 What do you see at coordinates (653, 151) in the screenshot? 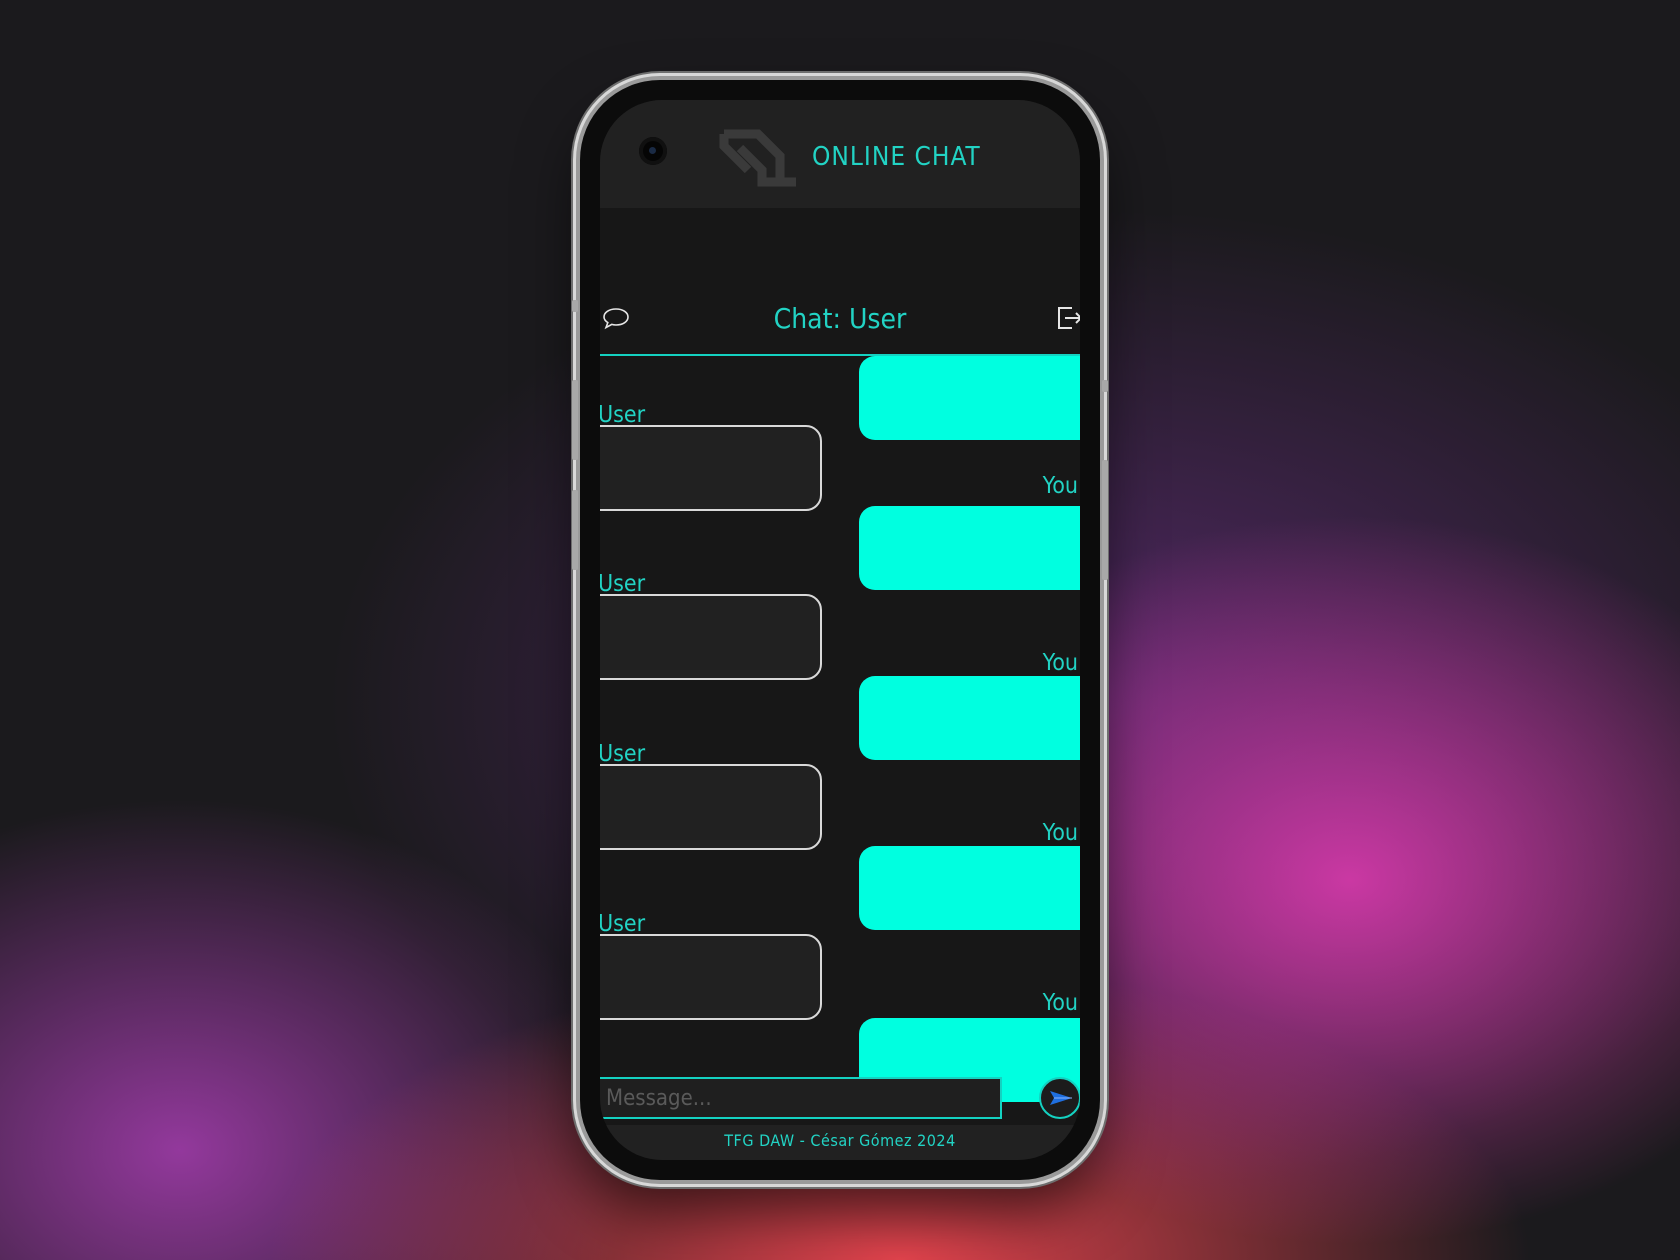
I see `front-camera` at bounding box center [653, 151].